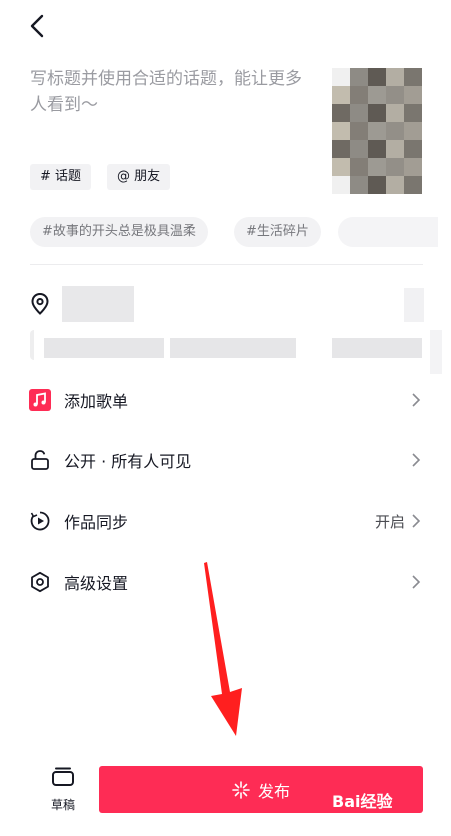 The image size is (451, 836). Describe the element at coordinates (96, 583) in the screenshot. I see `advanced-settings-label: 高级设置` at that location.